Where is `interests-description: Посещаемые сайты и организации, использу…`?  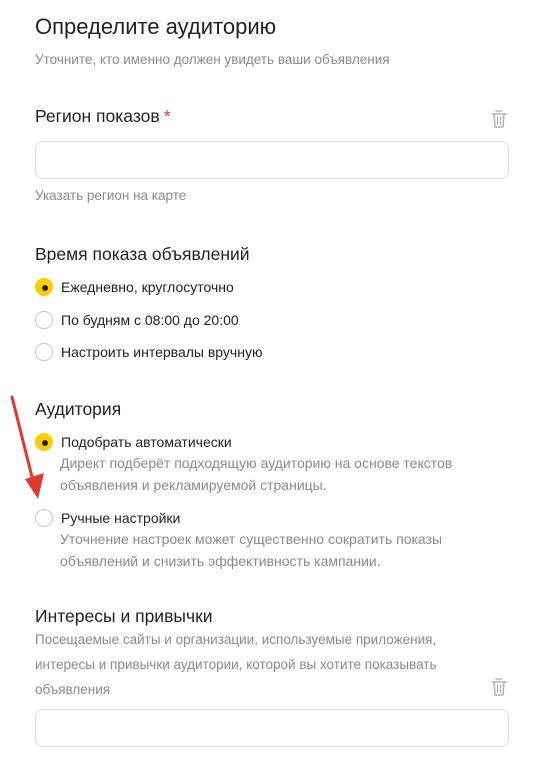
interests-description: Посещаемые сайты и организации, использу… is located at coordinates (236, 664).